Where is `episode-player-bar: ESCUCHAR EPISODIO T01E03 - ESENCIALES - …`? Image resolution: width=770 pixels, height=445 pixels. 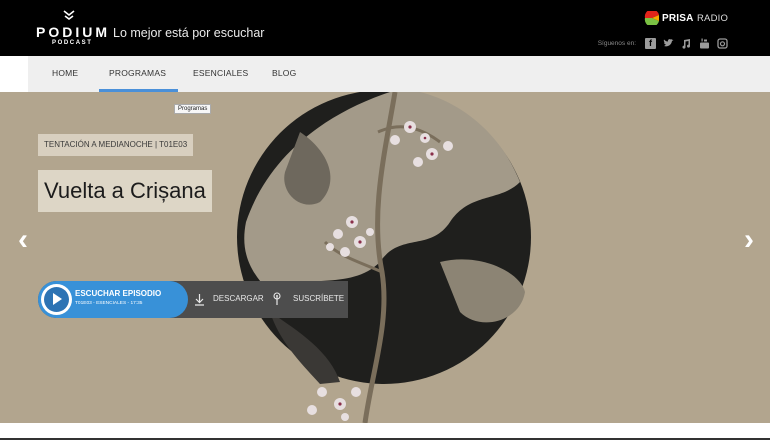 episode-player-bar: ESCUCHAR EPISODIO T01E03 - ESENCIALES - … is located at coordinates (193, 299).